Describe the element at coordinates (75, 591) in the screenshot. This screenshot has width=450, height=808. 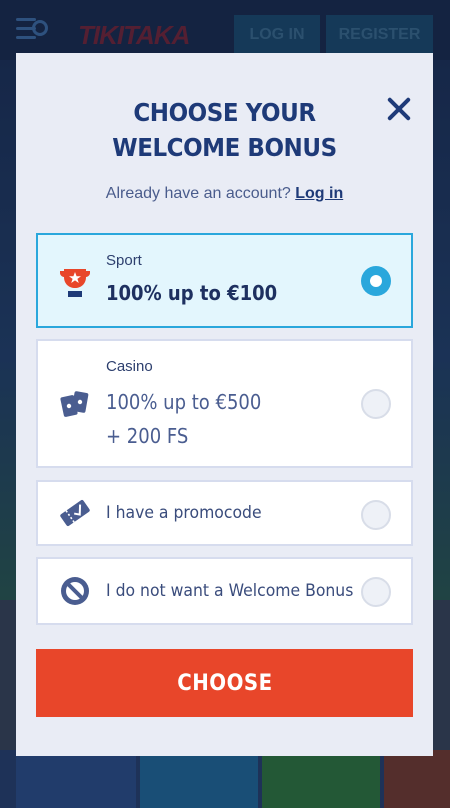
I see `no-bonus-icon` at that location.